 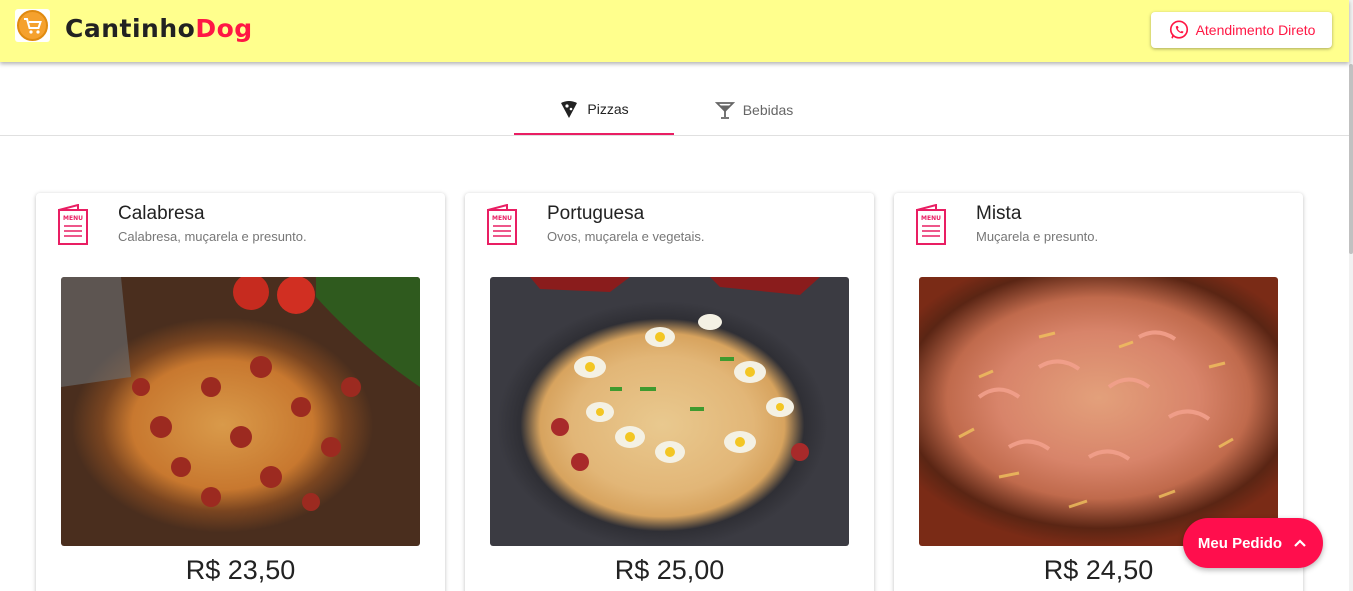 What do you see at coordinates (212, 236) in the screenshot?
I see `product-description: Calabresa, muçarela e presunto.` at bounding box center [212, 236].